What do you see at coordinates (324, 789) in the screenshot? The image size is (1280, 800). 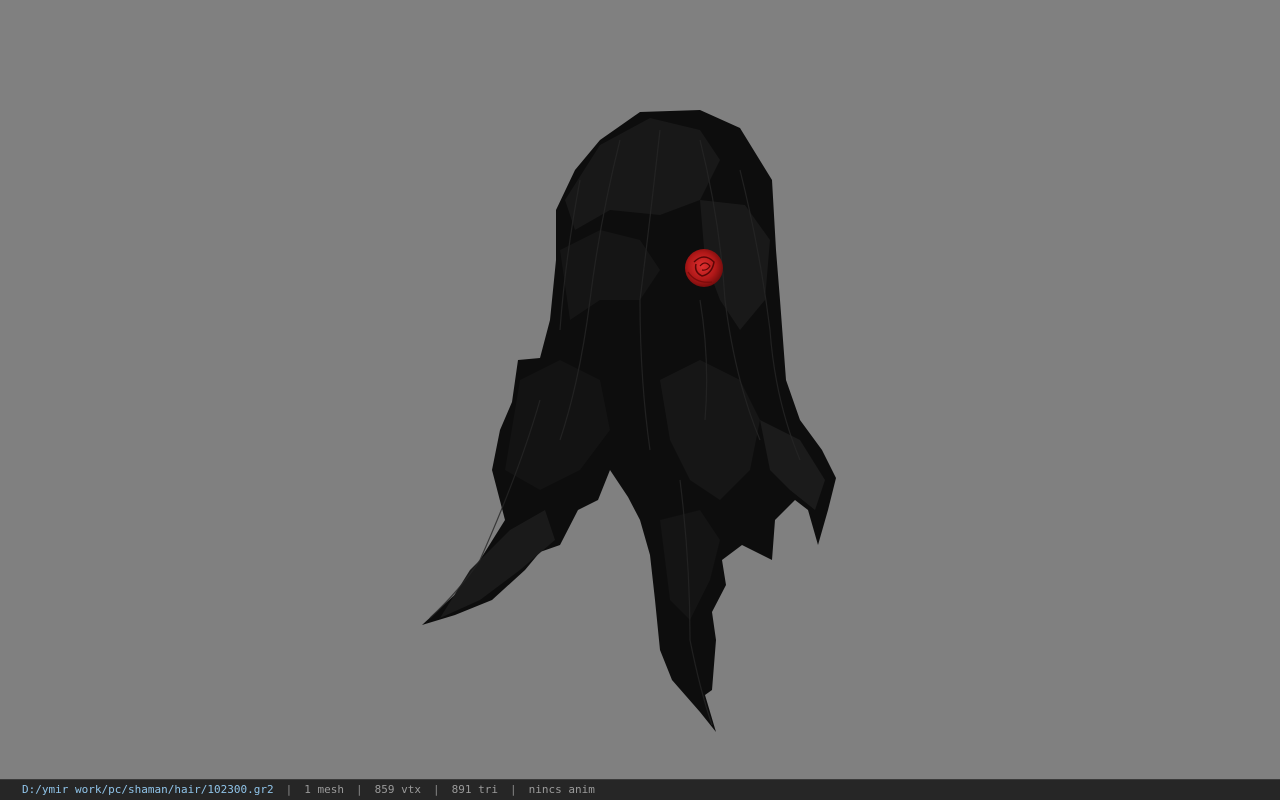 I see `mesh-count: 1 mesh` at bounding box center [324, 789].